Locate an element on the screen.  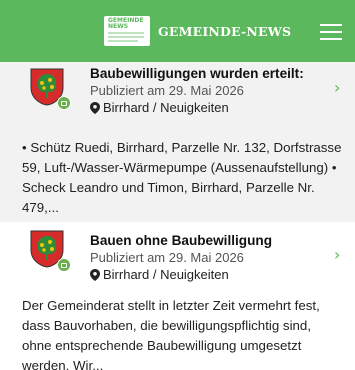
logo-small-text: GEMEINDE NEWS is located at coordinates (126, 23).